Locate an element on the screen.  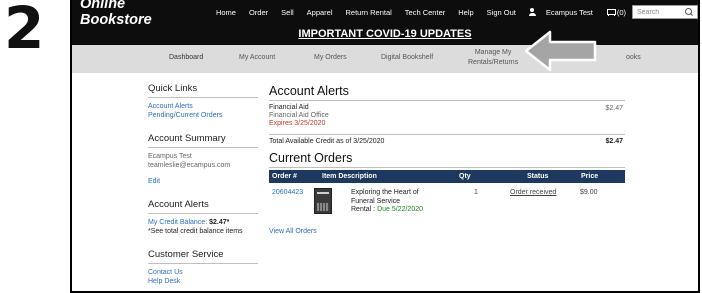
tab-manage-rentals-line1: Manage My is located at coordinates (493, 52).